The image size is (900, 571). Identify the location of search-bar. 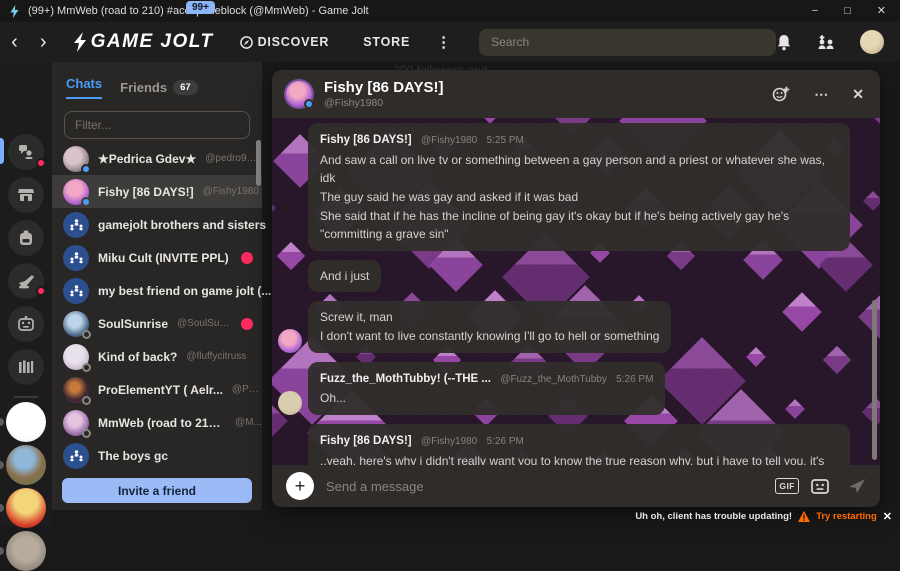
(627, 42).